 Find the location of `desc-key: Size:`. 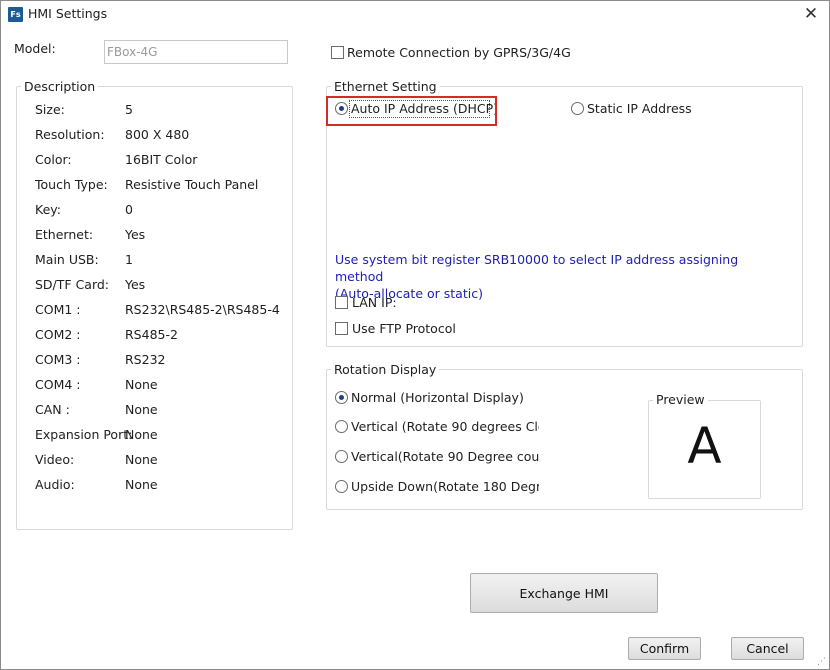

desc-key: Size: is located at coordinates (50, 109).